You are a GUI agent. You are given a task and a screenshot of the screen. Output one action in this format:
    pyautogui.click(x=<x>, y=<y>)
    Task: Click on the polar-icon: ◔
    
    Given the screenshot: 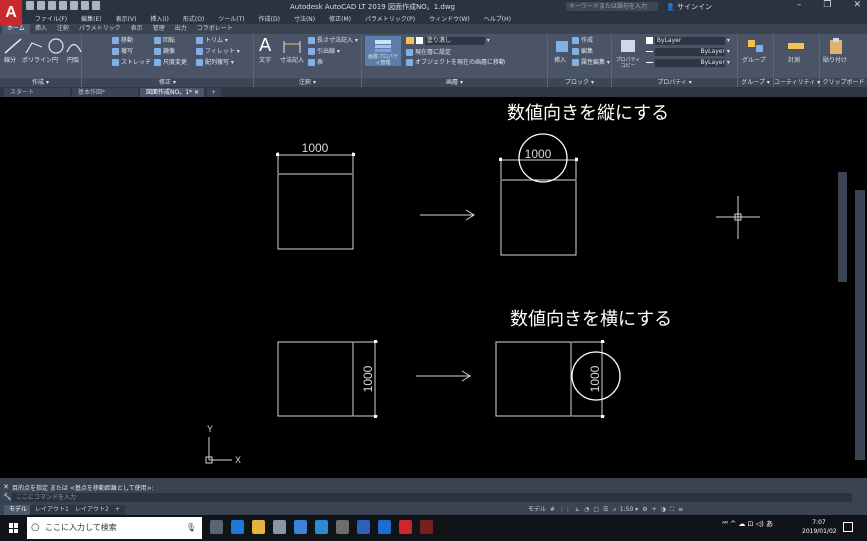 What is the action you would take?
    pyautogui.click(x=586, y=510)
    